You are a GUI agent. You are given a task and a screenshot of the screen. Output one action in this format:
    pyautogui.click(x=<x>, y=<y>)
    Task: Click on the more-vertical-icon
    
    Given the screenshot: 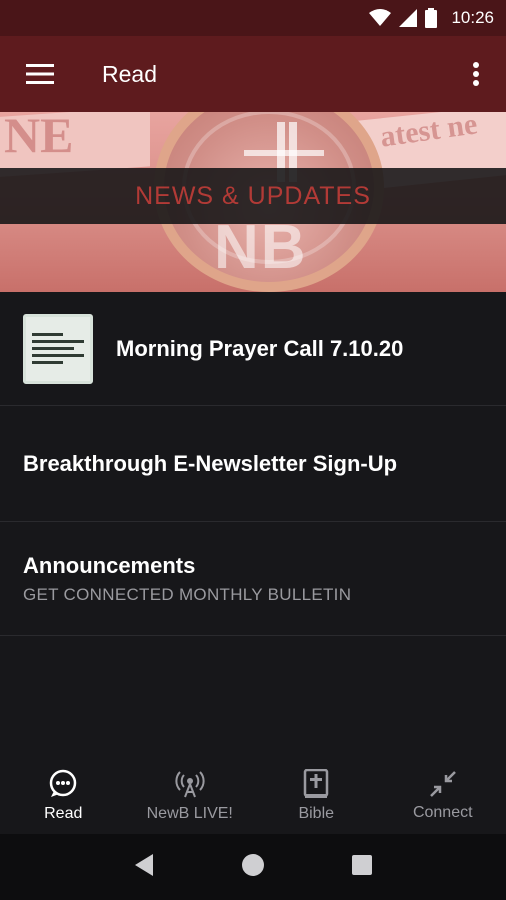 What is the action you would take?
    pyautogui.click(x=476, y=74)
    